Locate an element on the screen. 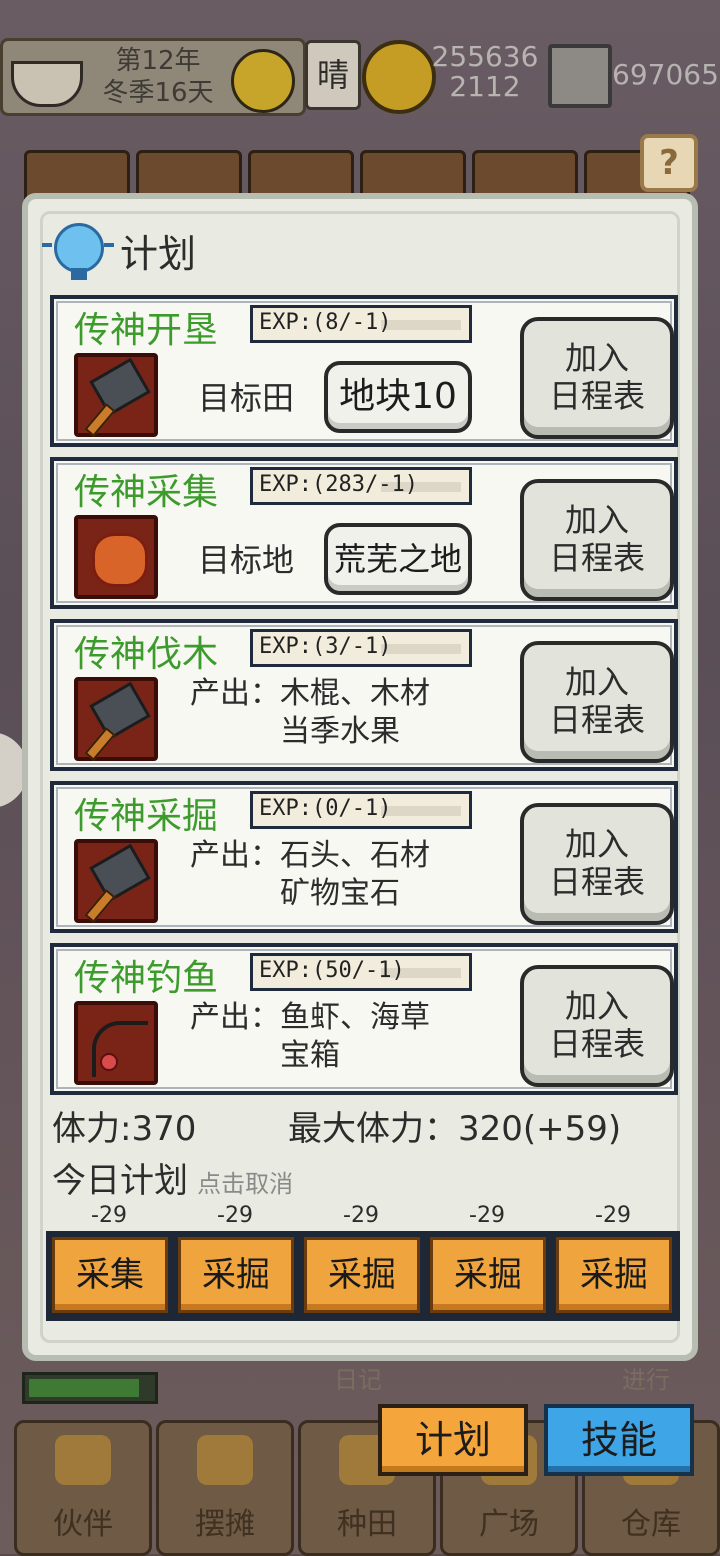  output-line2: 宝箱 is located at coordinates (310, 1055).